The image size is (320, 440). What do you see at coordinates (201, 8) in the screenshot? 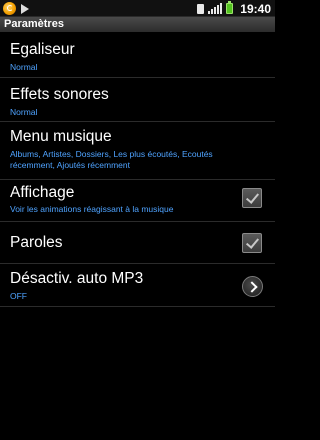
I see `sim-icon` at bounding box center [201, 8].